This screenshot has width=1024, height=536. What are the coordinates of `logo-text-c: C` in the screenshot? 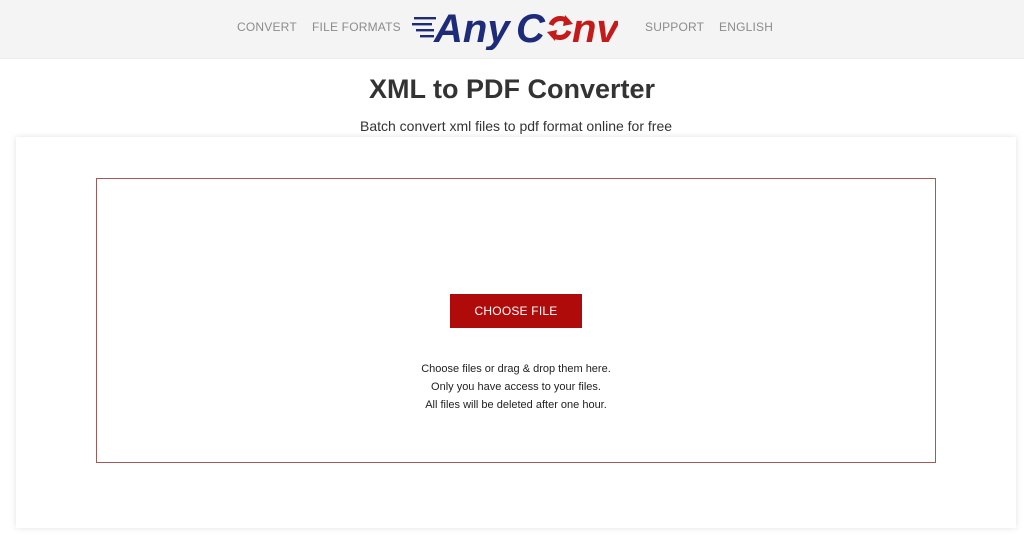 It's located at (531, 28).